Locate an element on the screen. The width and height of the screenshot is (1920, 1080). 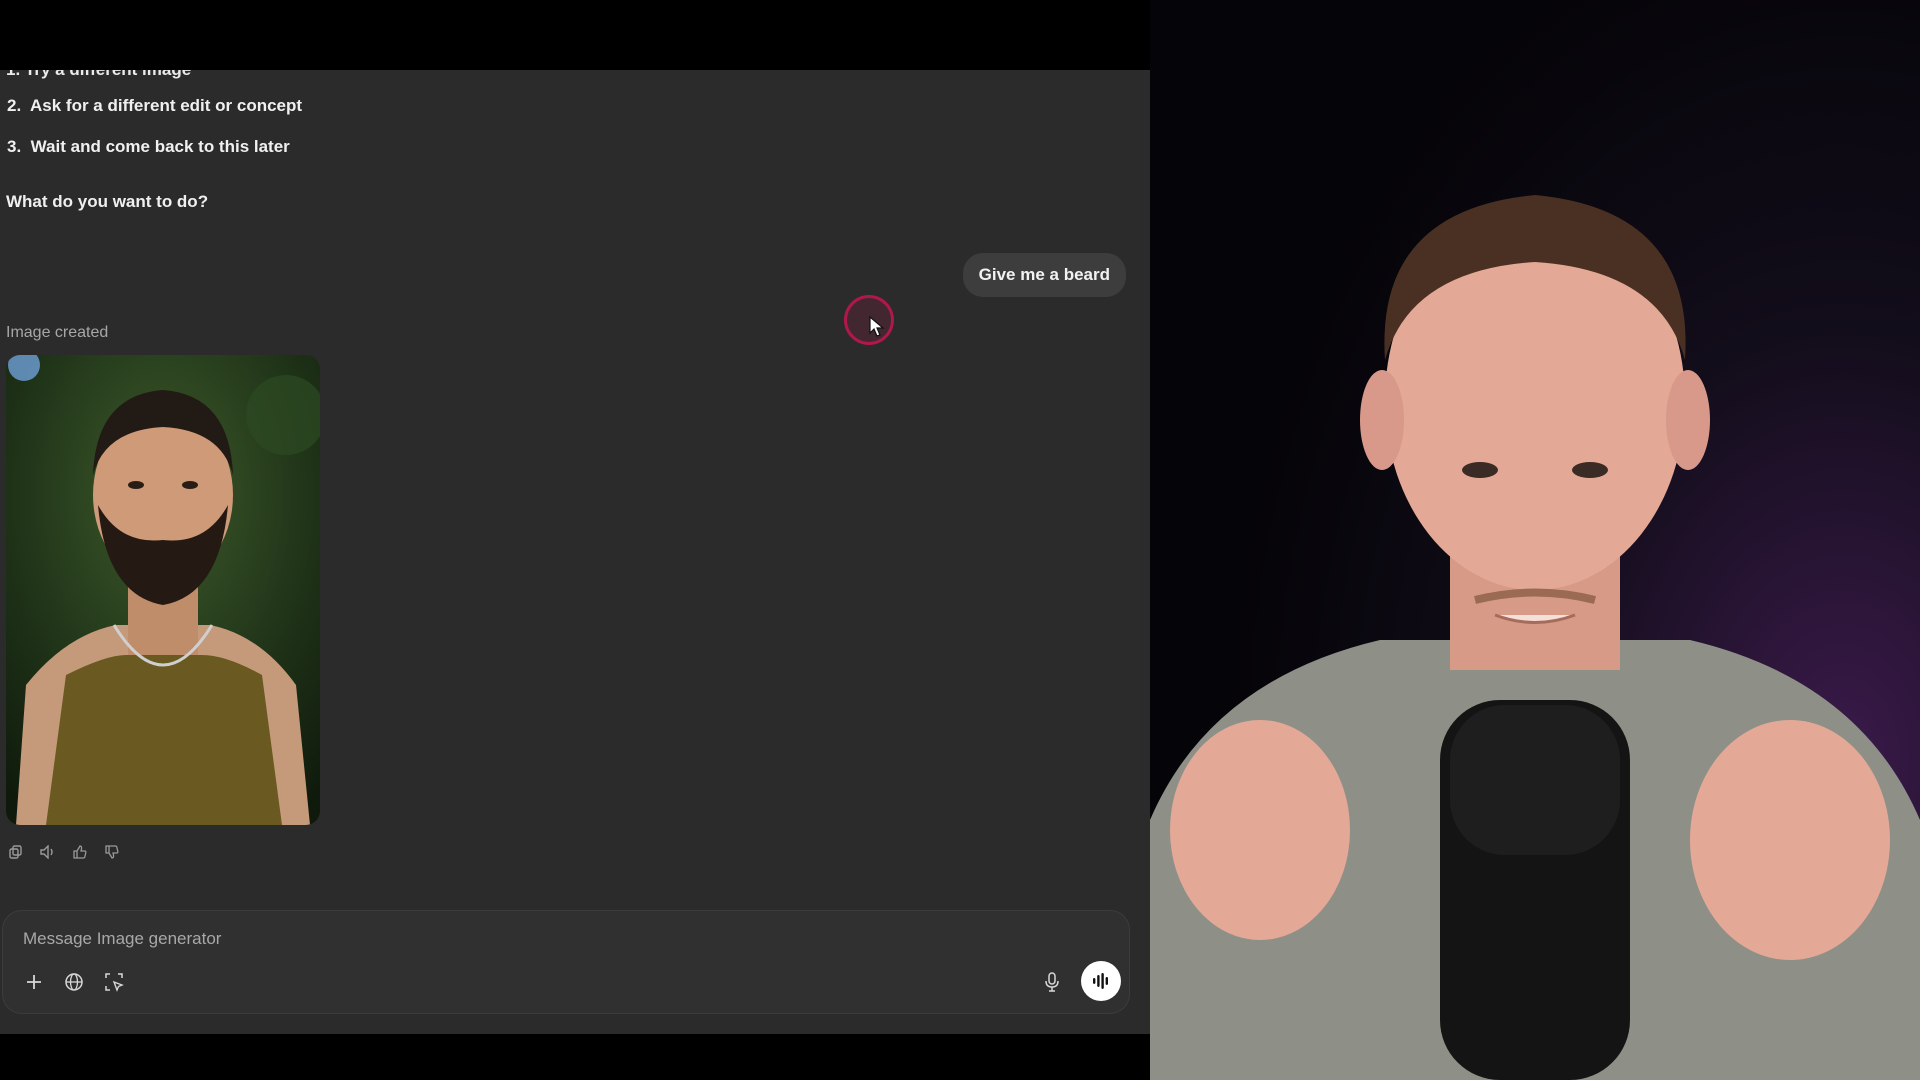
message-composer is located at coordinates (566, 962).